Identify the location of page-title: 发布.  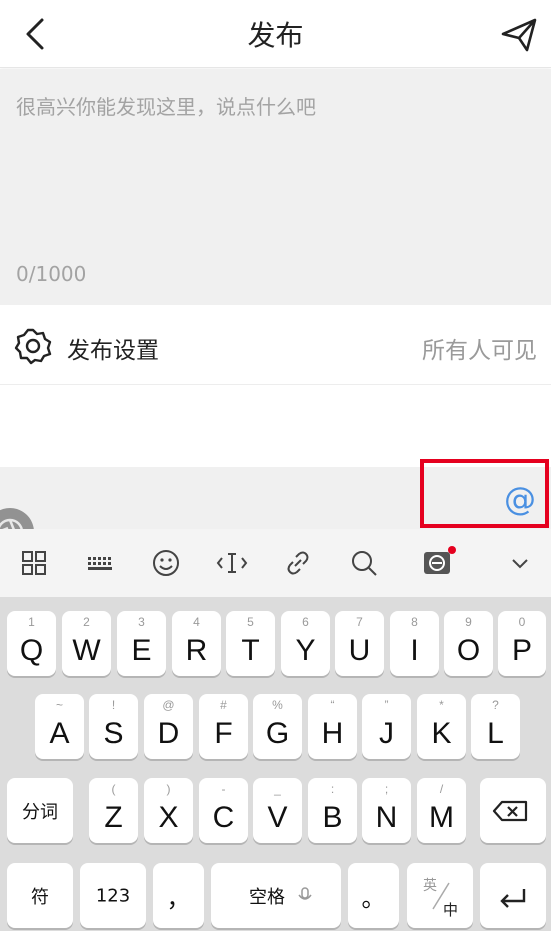
(275, 35).